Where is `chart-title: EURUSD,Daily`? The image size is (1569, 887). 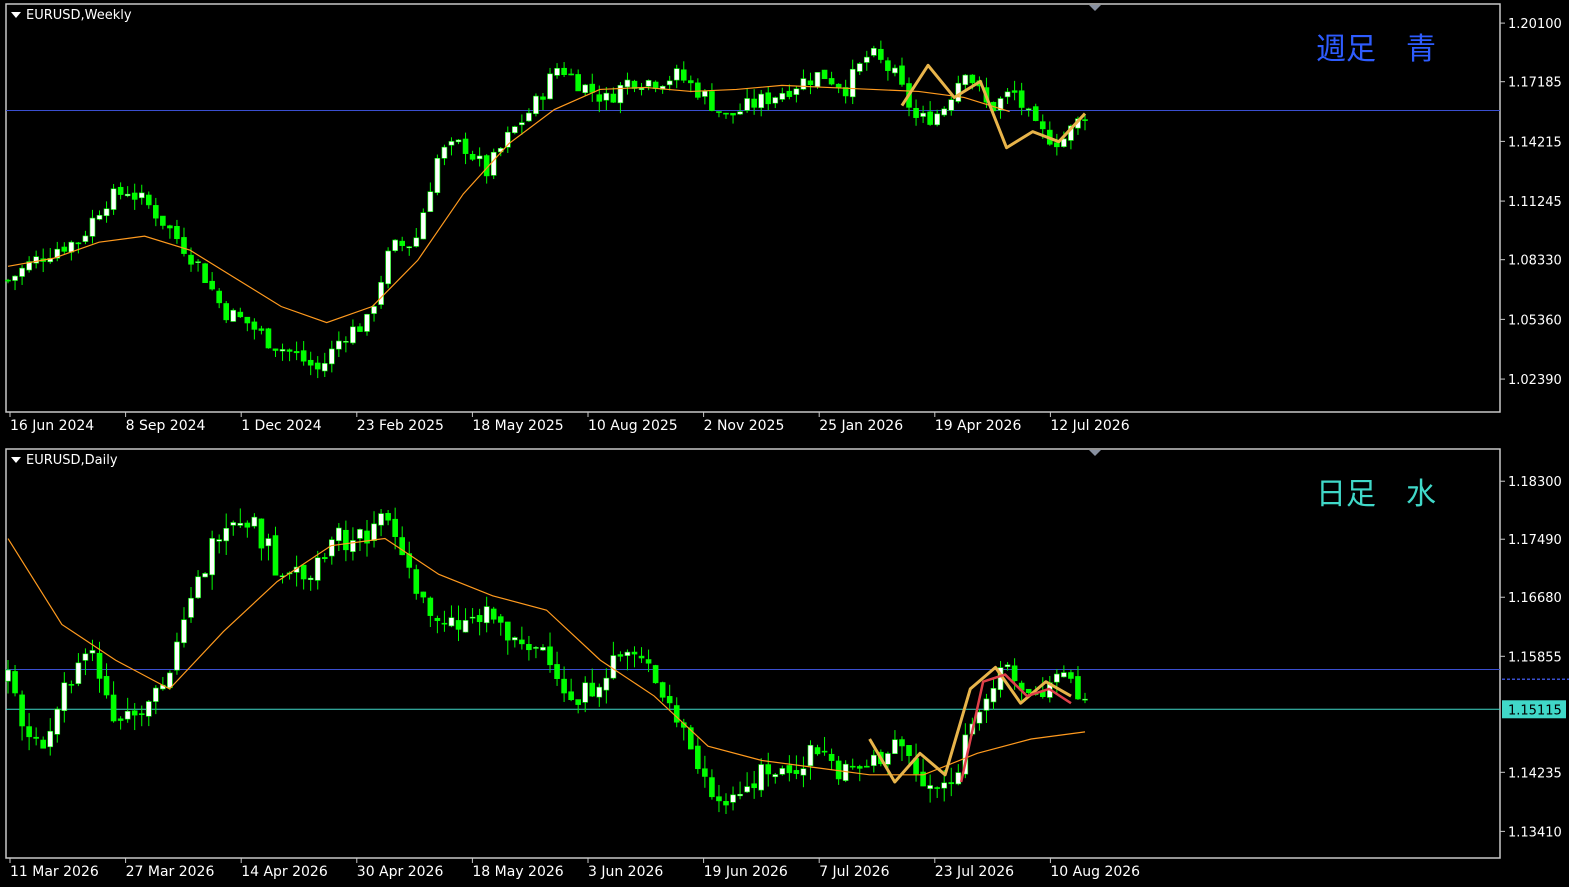 chart-title: EURUSD,Daily is located at coordinates (72, 460).